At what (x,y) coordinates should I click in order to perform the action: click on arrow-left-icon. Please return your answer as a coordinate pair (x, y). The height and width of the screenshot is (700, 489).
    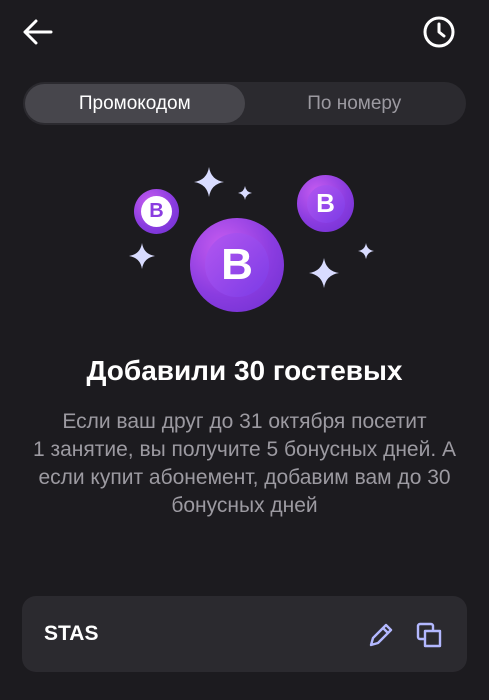
    Looking at the image, I should click on (38, 32).